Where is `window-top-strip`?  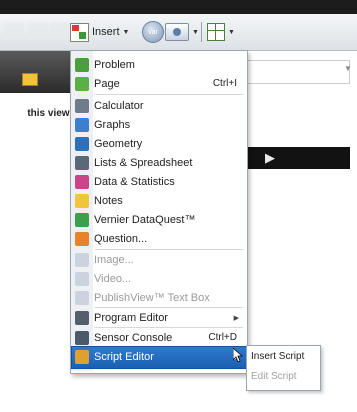
window-top-strip is located at coordinates (178, 7).